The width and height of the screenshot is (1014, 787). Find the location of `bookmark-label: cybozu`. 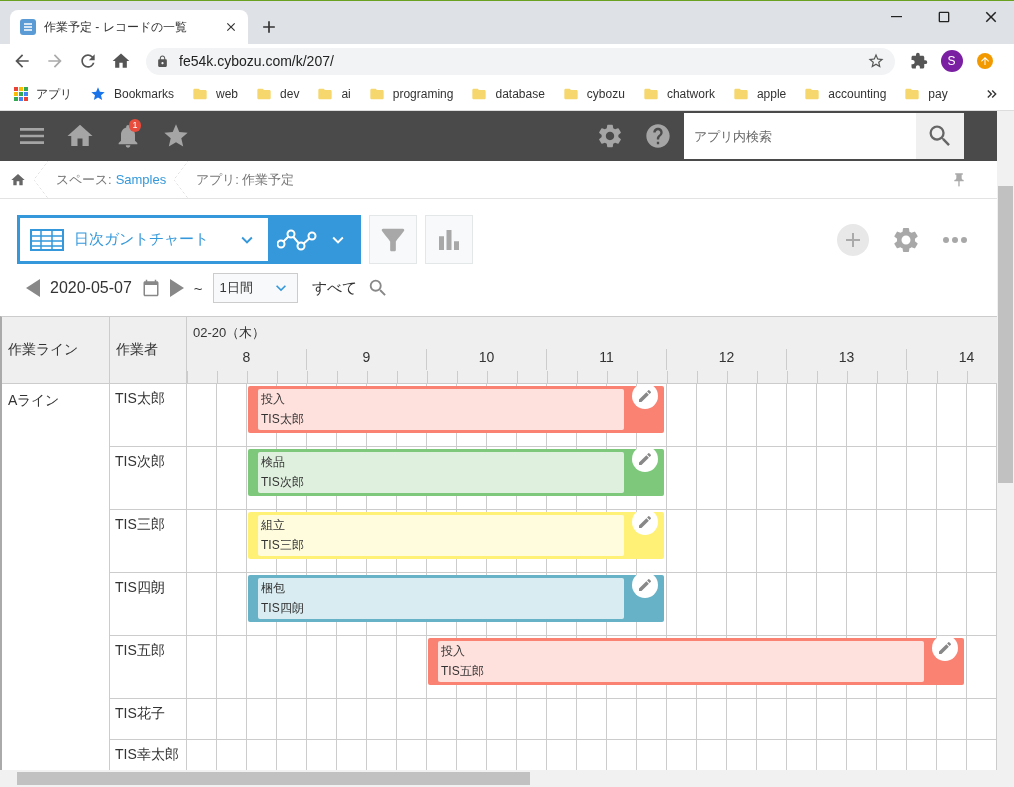

bookmark-label: cybozu is located at coordinates (605, 94).